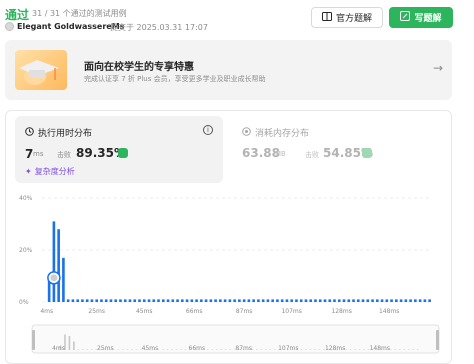  Describe the element at coordinates (144, 311) in the screenshot. I see `x-tick-label: 45ms` at that location.